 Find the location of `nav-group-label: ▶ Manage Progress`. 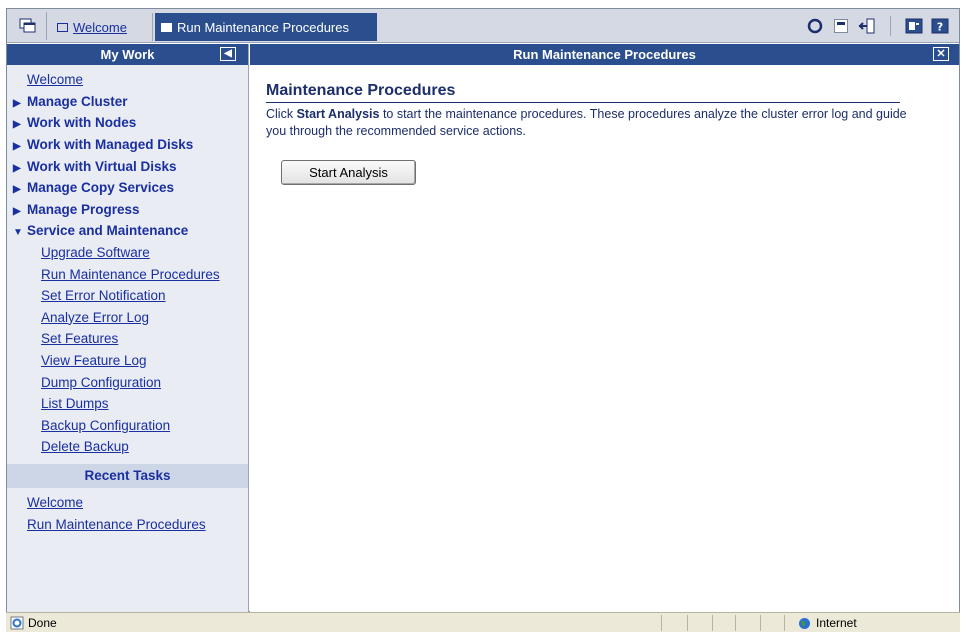

nav-group-label: ▶ Manage Progress is located at coordinates (73, 209).